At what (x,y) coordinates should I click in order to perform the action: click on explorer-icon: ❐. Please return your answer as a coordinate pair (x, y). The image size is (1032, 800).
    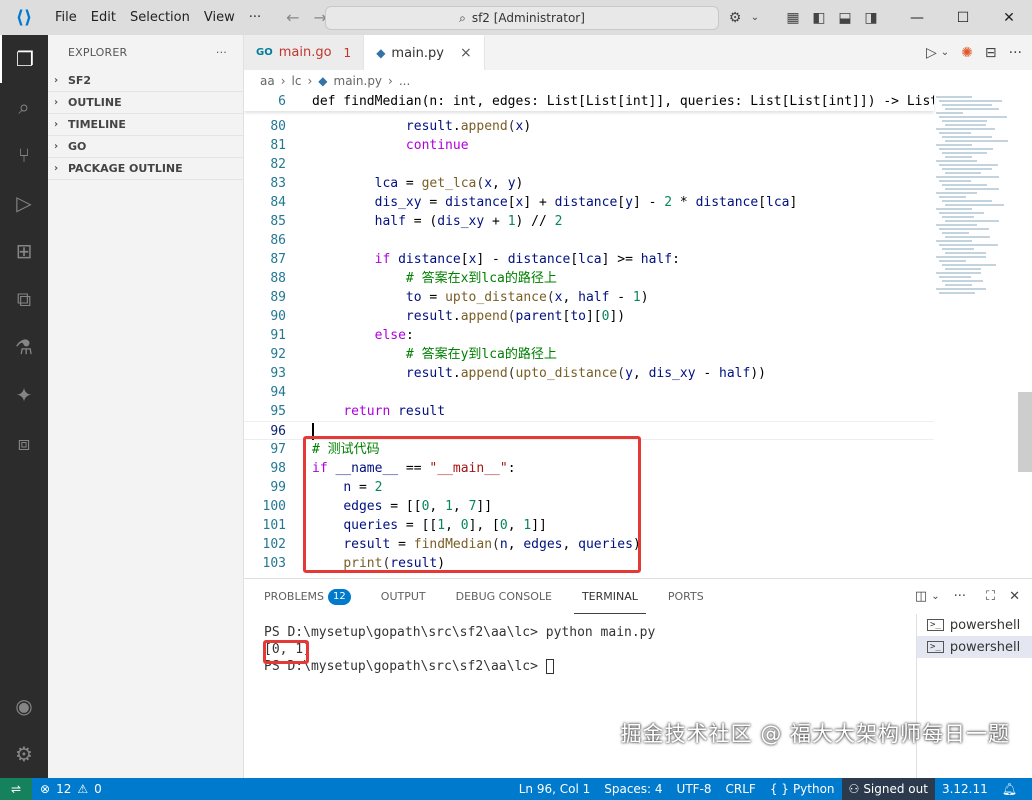
    Looking at the image, I should click on (24, 59).